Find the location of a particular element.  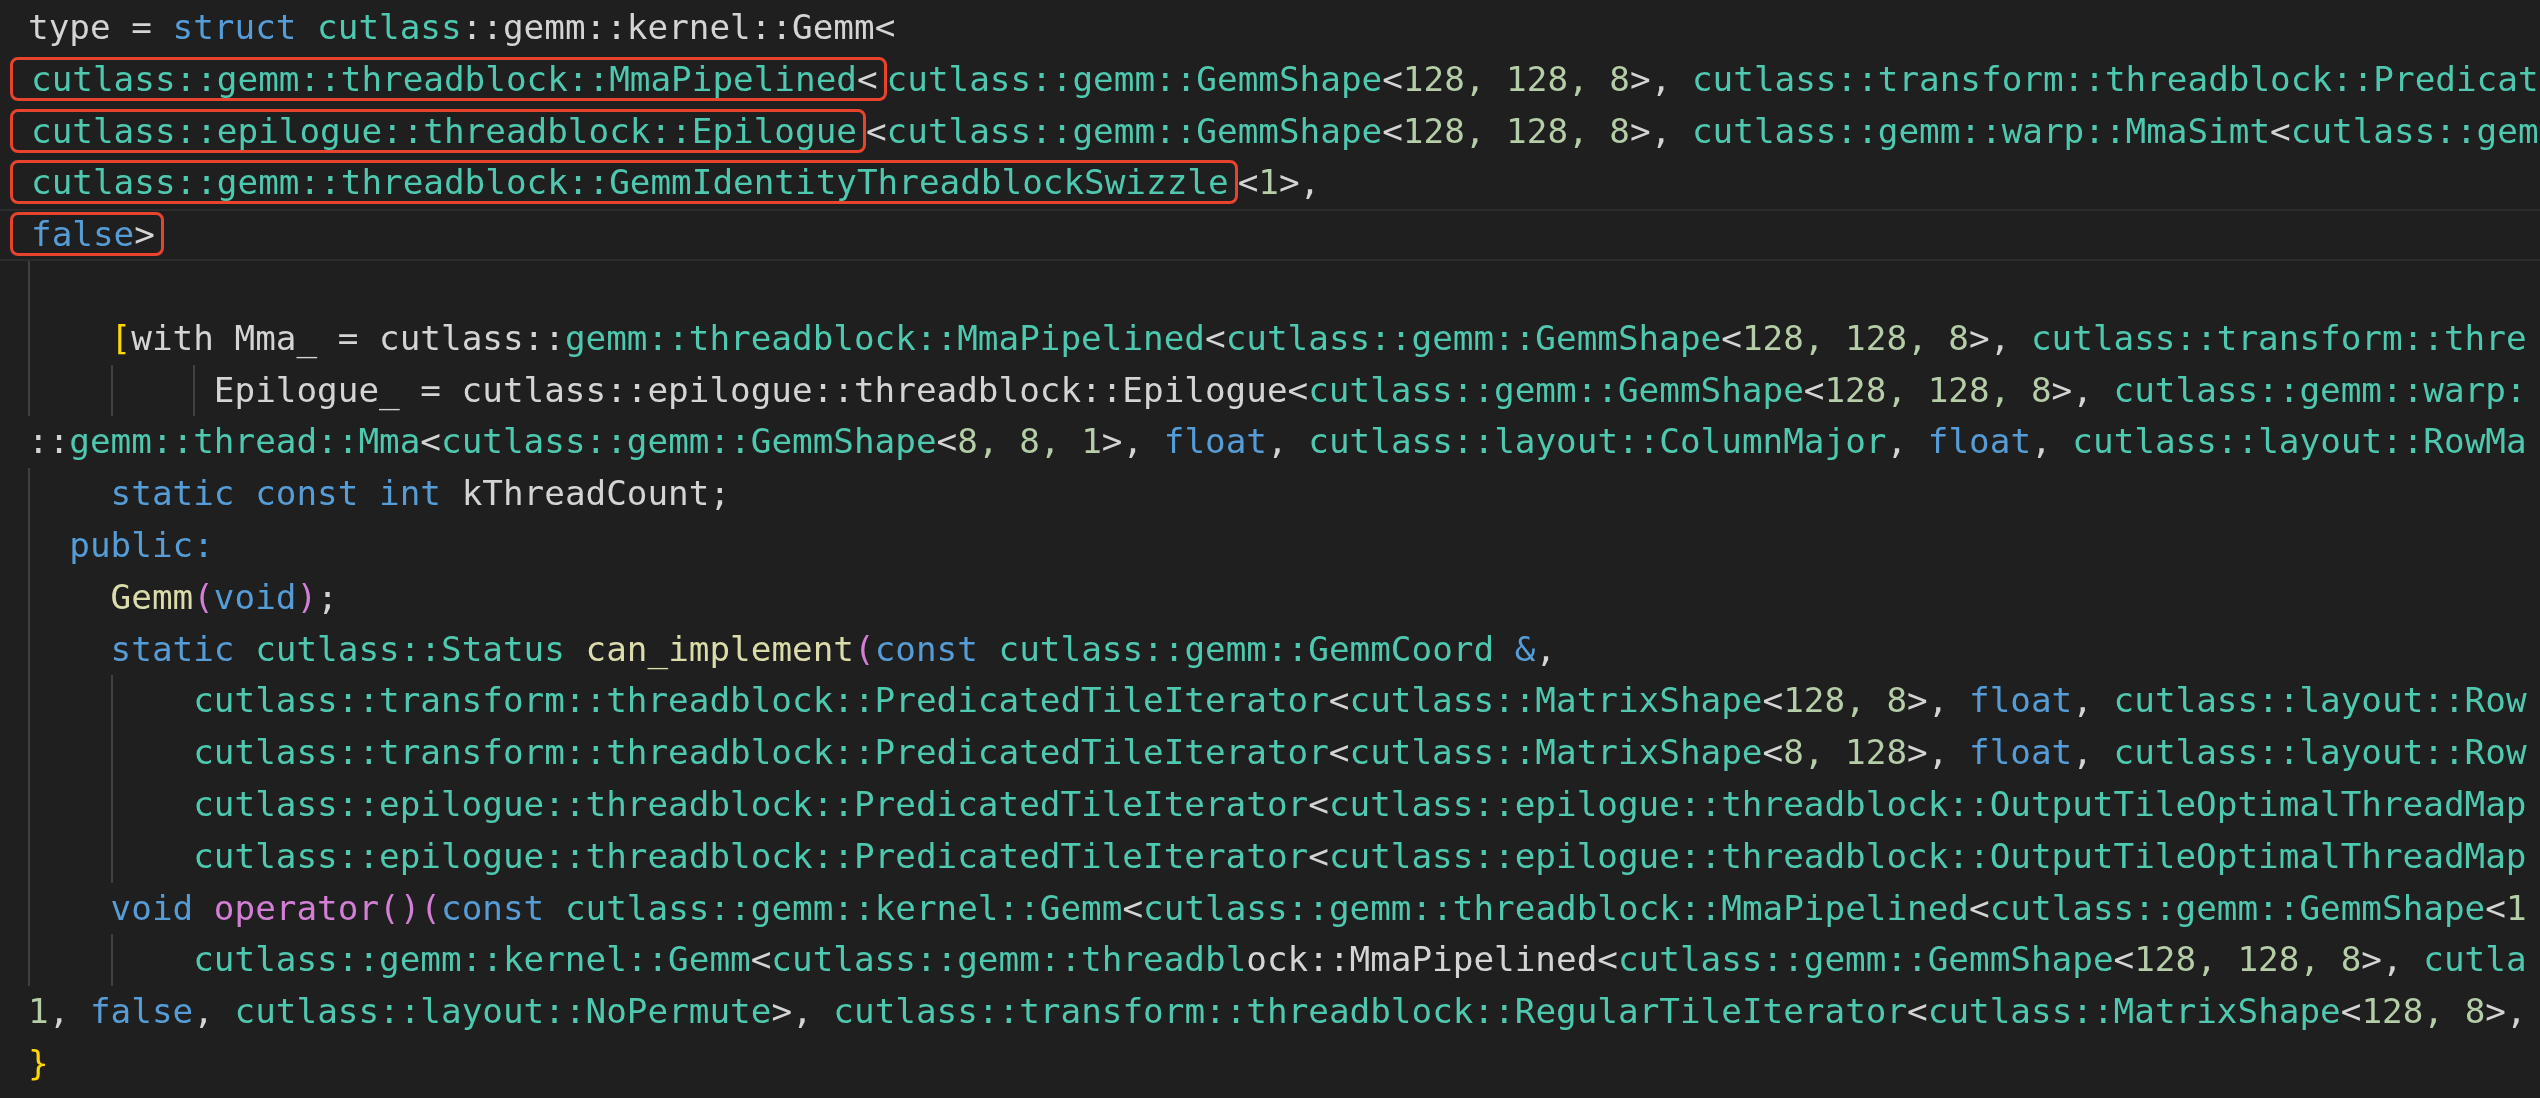

code-line: void operator()(const cutlass::gemm::kernel::Gemm<cutlass::gemm::threadblock::MmaPipelined<cutlass::gemm::GemmShape<1 is located at coordinates (1277, 908).